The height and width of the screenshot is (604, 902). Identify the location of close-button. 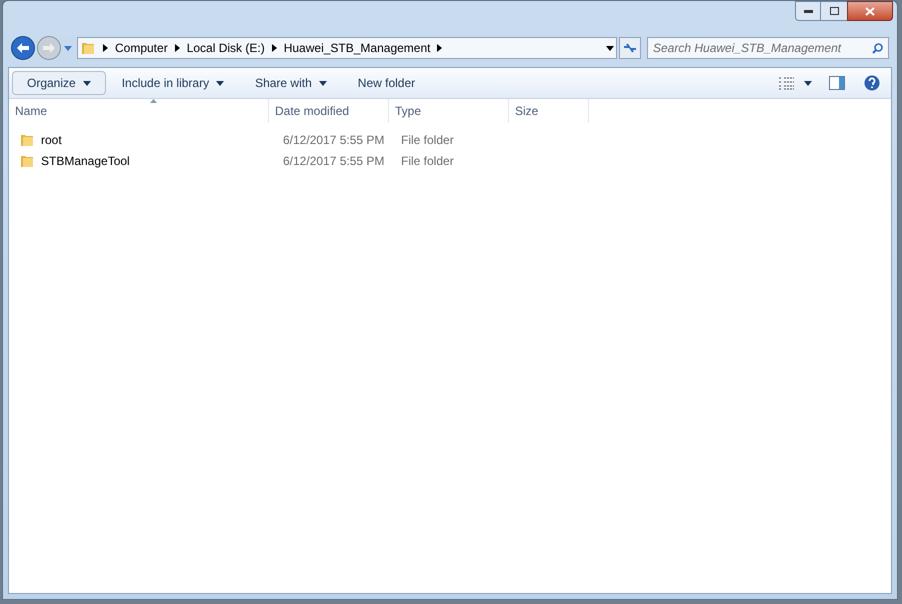
(870, 11).